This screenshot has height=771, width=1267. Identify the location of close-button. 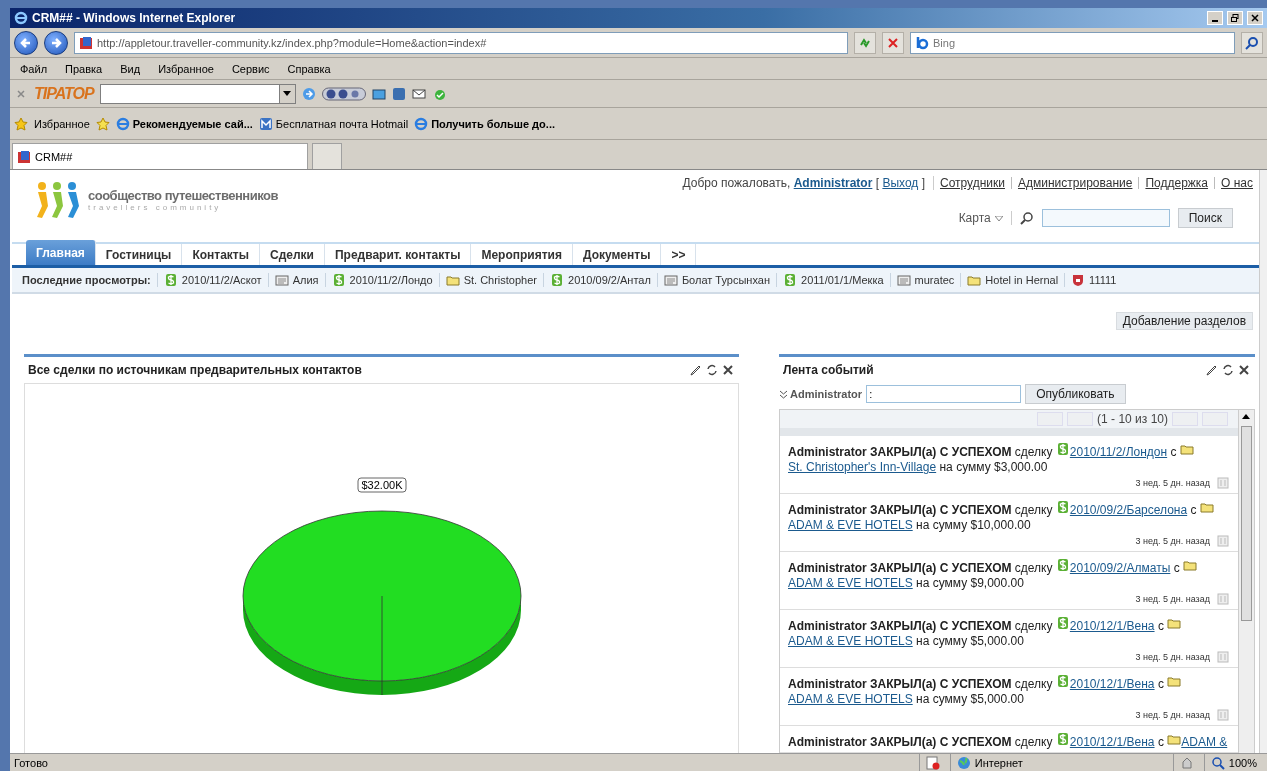
(1255, 18).